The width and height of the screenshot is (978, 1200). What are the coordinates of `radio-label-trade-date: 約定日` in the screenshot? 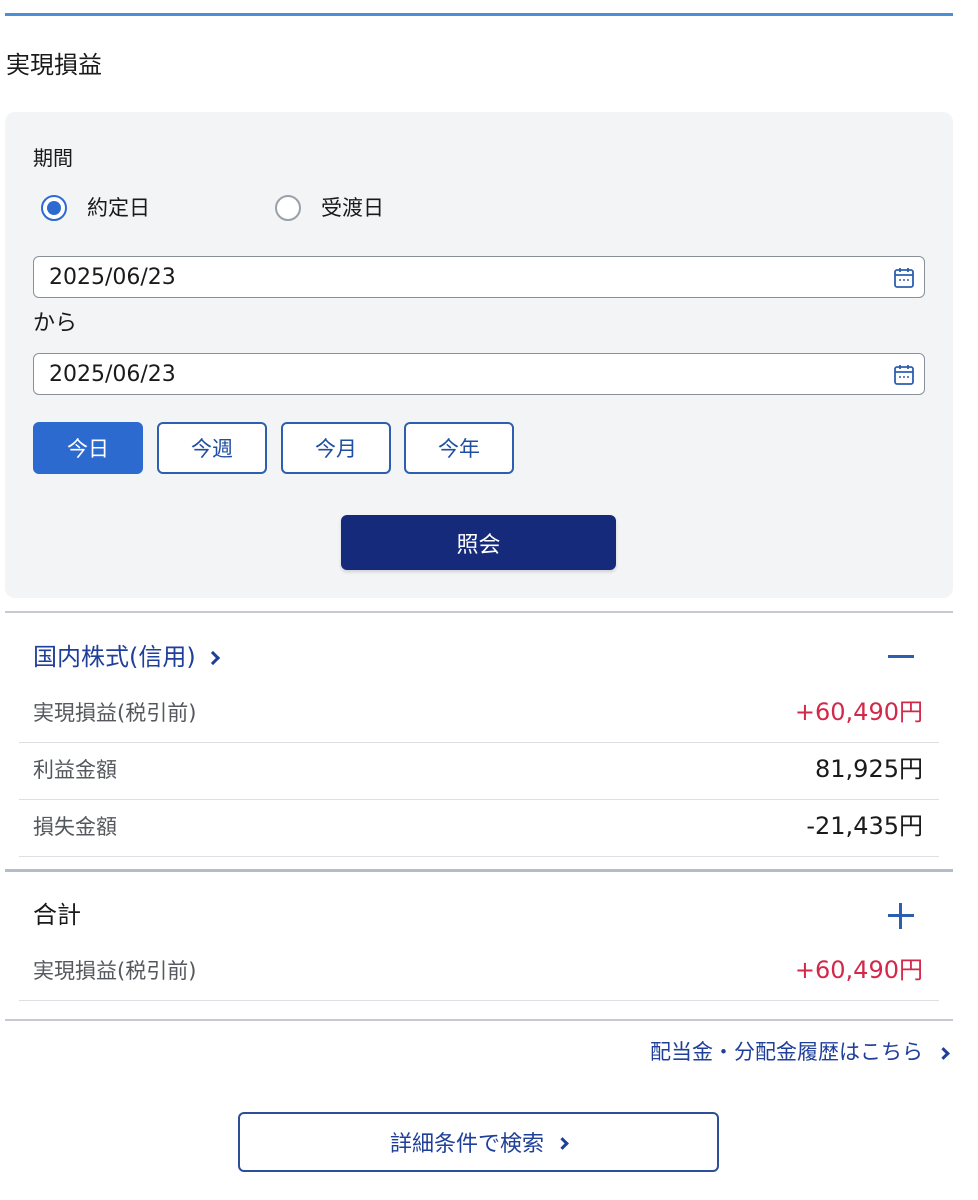 It's located at (118, 208).